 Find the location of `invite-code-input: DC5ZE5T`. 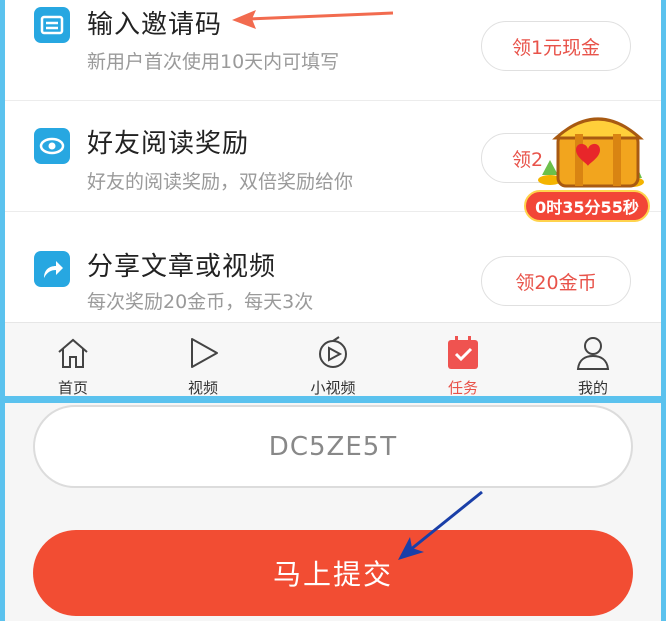

invite-code-input: DC5ZE5T is located at coordinates (333, 446).